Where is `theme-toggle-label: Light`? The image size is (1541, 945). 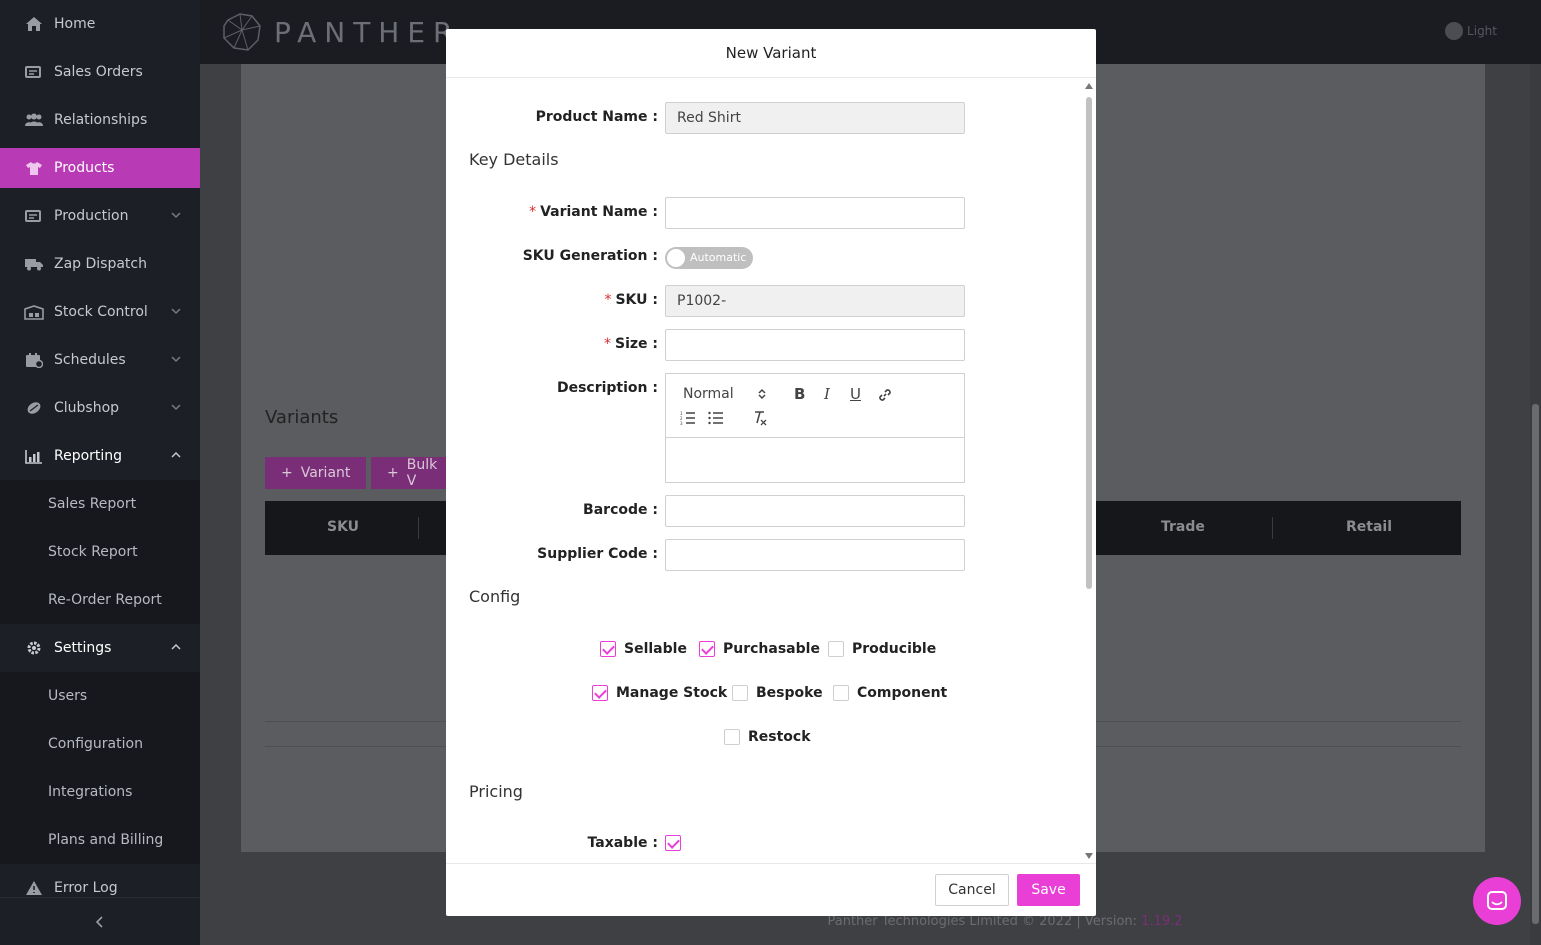
theme-toggle-label: Light is located at coordinates (1482, 31).